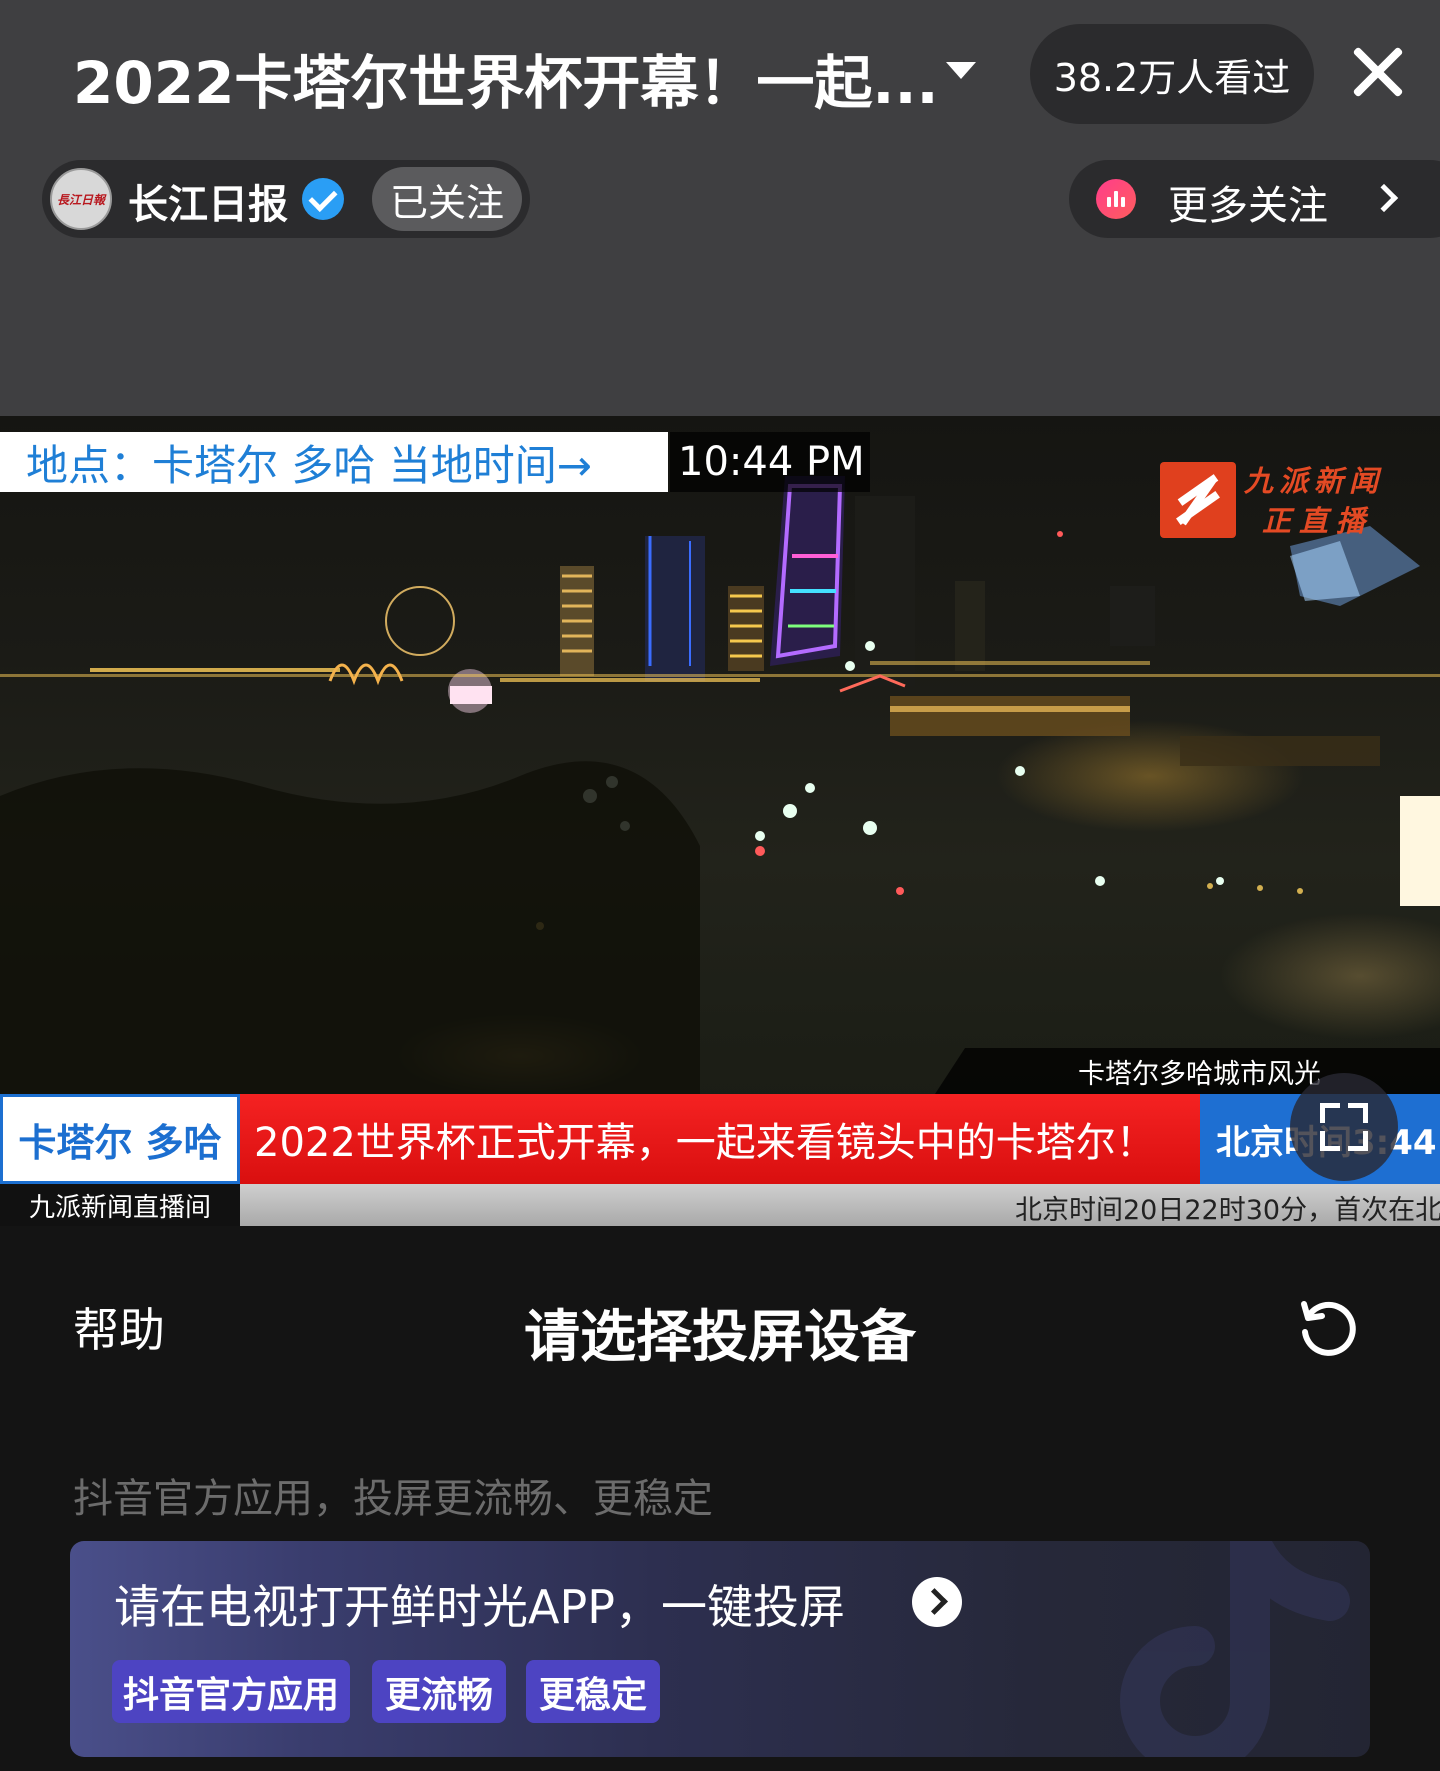 Image resolution: width=1440 pixels, height=1771 pixels. What do you see at coordinates (1198, 500) in the screenshot?
I see `jiupai-logo-icon` at bounding box center [1198, 500].